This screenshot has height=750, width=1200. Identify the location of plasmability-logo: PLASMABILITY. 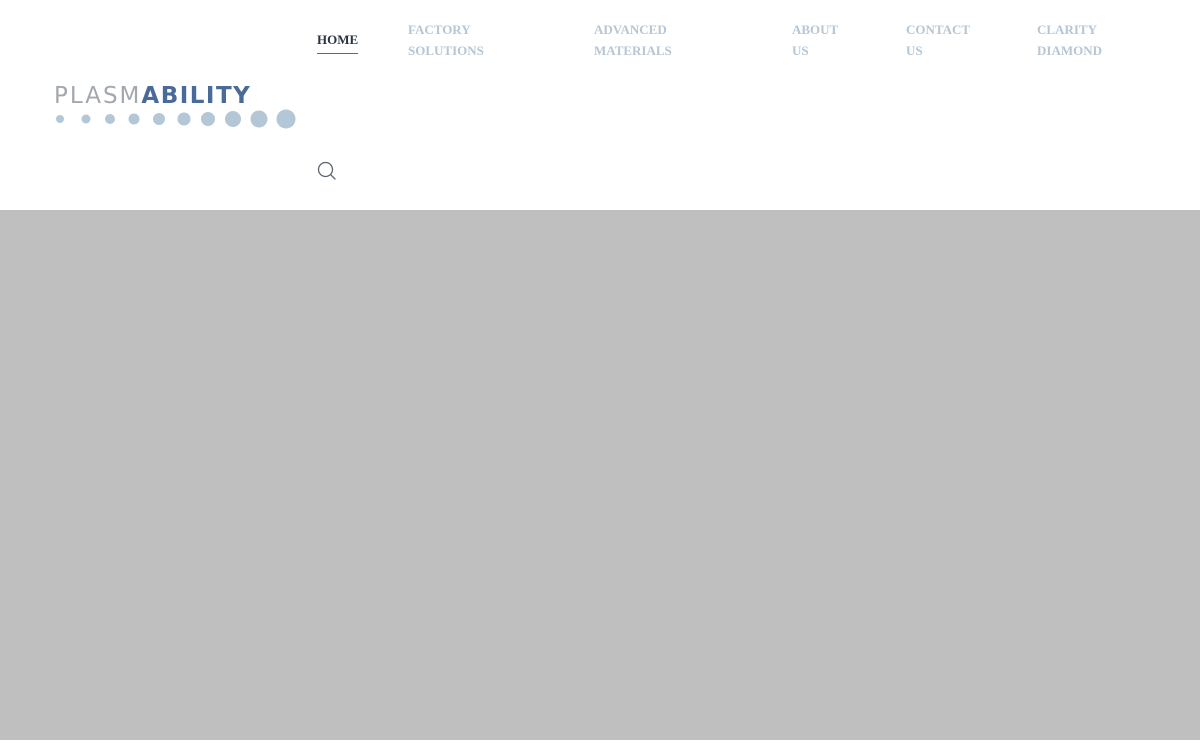
(176, 107).